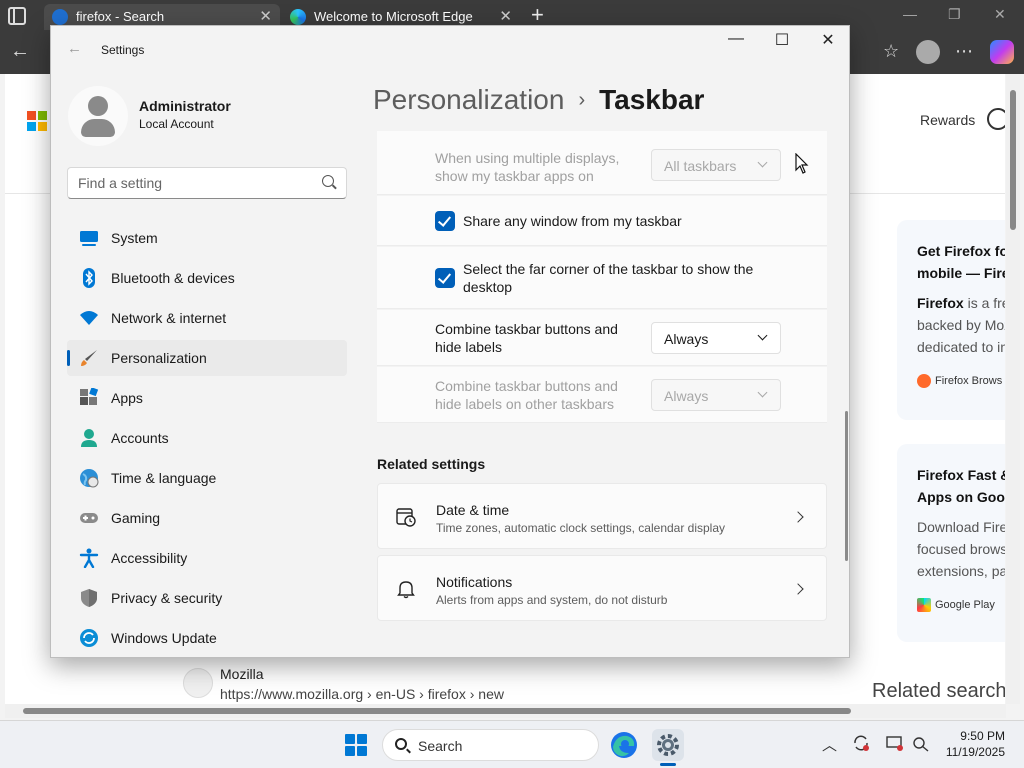 This screenshot has width=1024, height=768. Describe the element at coordinates (328, 181) in the screenshot. I see `search-icon` at that location.